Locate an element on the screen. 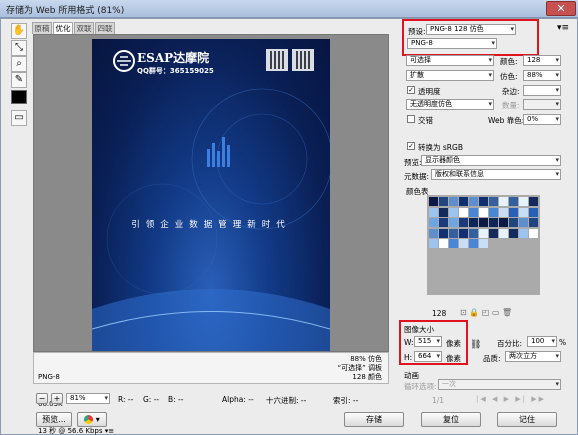  zoom-tool-icon: ⌕ is located at coordinates (19, 64).